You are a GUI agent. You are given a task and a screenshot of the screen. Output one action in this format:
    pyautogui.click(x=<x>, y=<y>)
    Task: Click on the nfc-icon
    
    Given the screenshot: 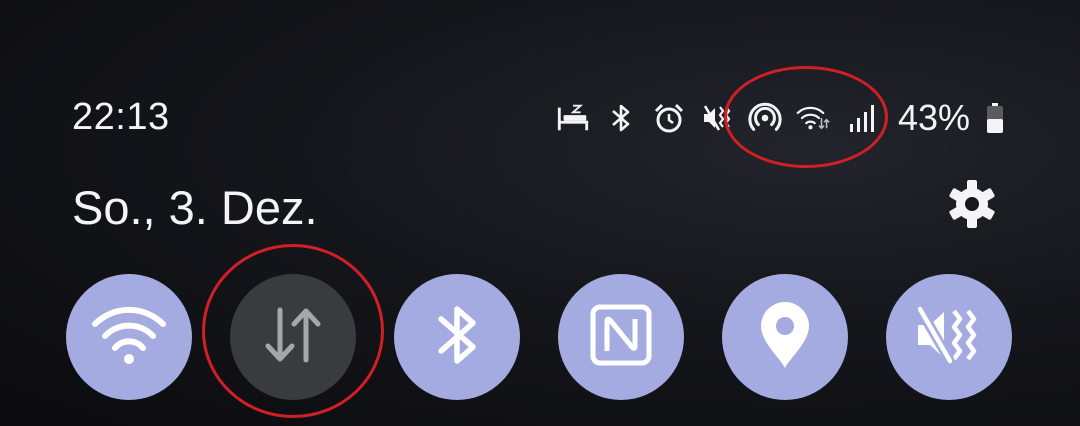 What is the action you would take?
    pyautogui.click(x=621, y=337)
    